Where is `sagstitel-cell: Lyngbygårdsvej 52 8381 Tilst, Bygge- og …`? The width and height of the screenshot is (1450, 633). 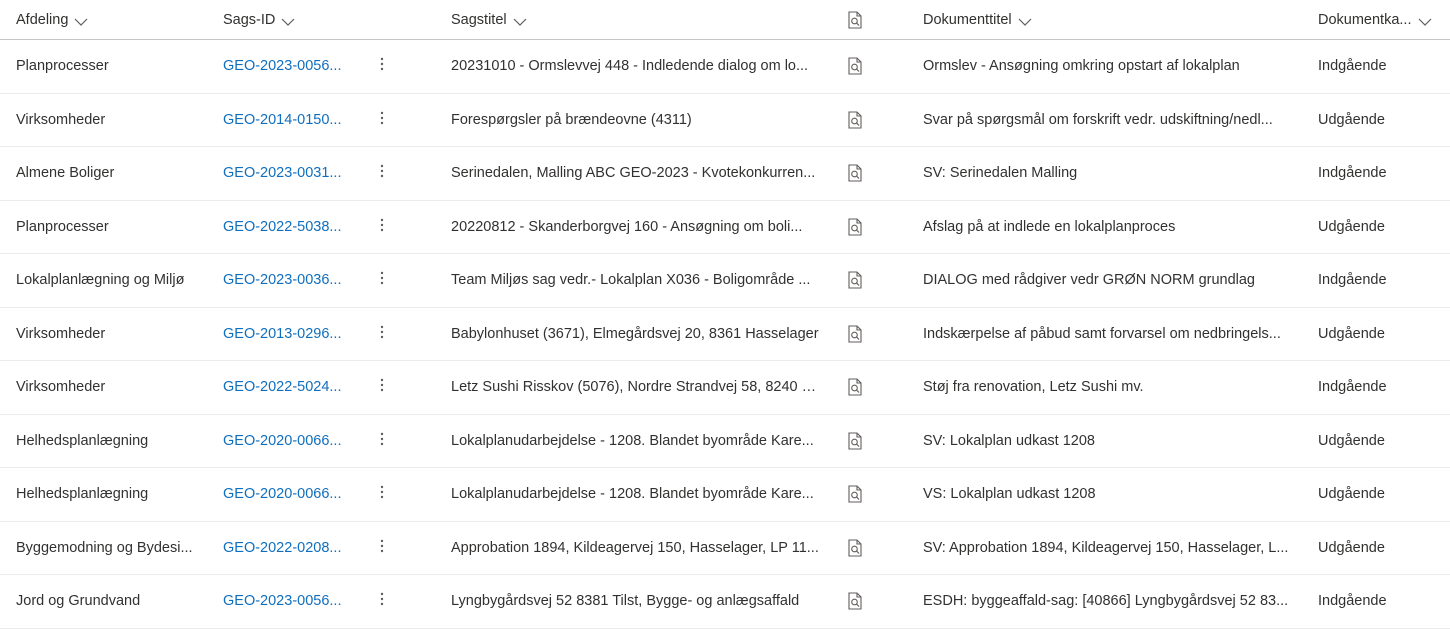 sagstitel-cell: Lyngbygårdsvej 52 8381 Tilst, Bygge- og … is located at coordinates (625, 601).